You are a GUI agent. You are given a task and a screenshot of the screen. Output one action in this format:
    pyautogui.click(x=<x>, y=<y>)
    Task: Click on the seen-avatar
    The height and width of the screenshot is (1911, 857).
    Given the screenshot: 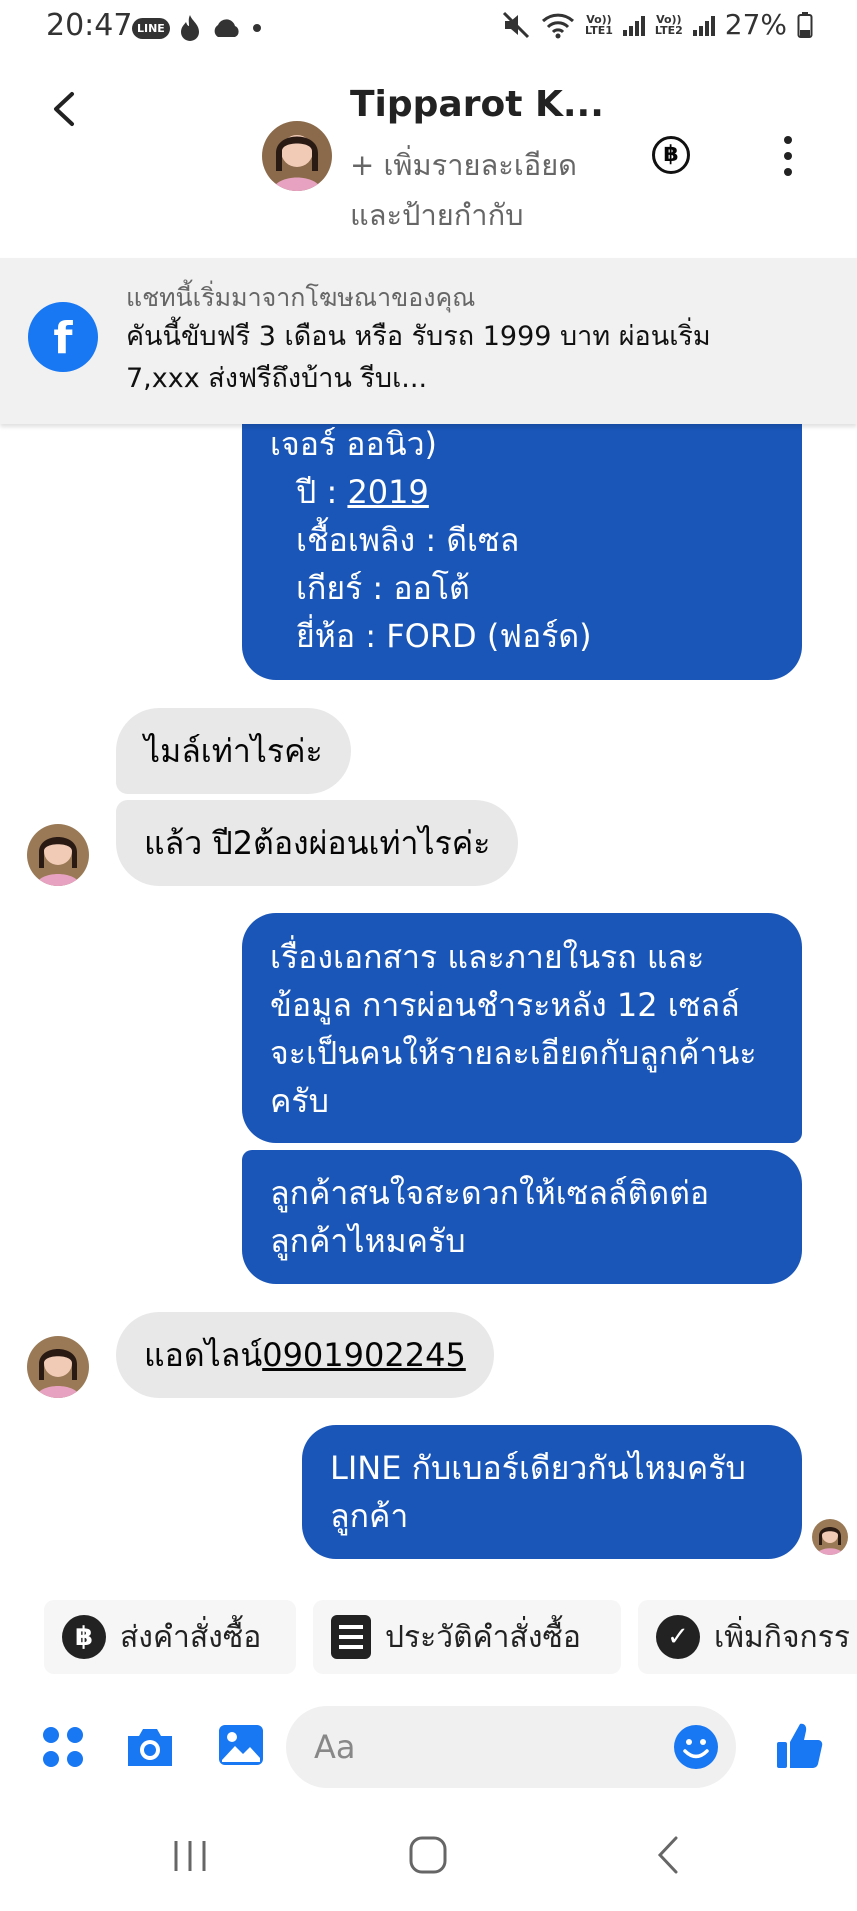 What is the action you would take?
    pyautogui.click(x=830, y=1537)
    